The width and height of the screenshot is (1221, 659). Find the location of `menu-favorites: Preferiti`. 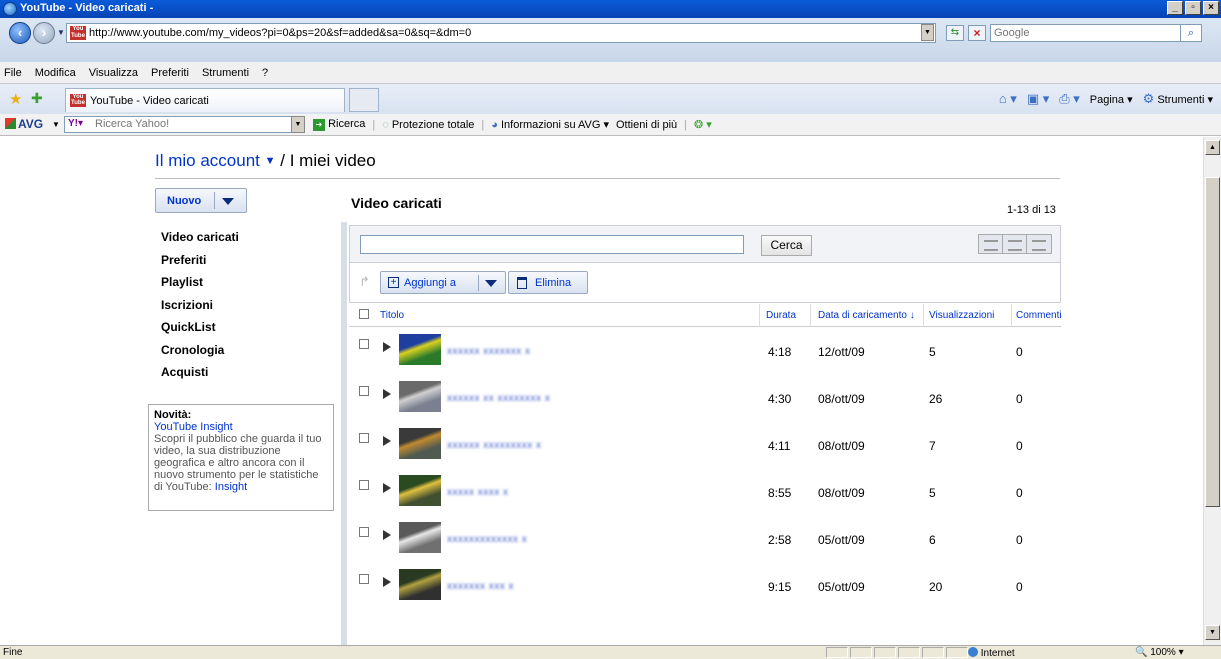

menu-favorites: Preferiti is located at coordinates (170, 73).